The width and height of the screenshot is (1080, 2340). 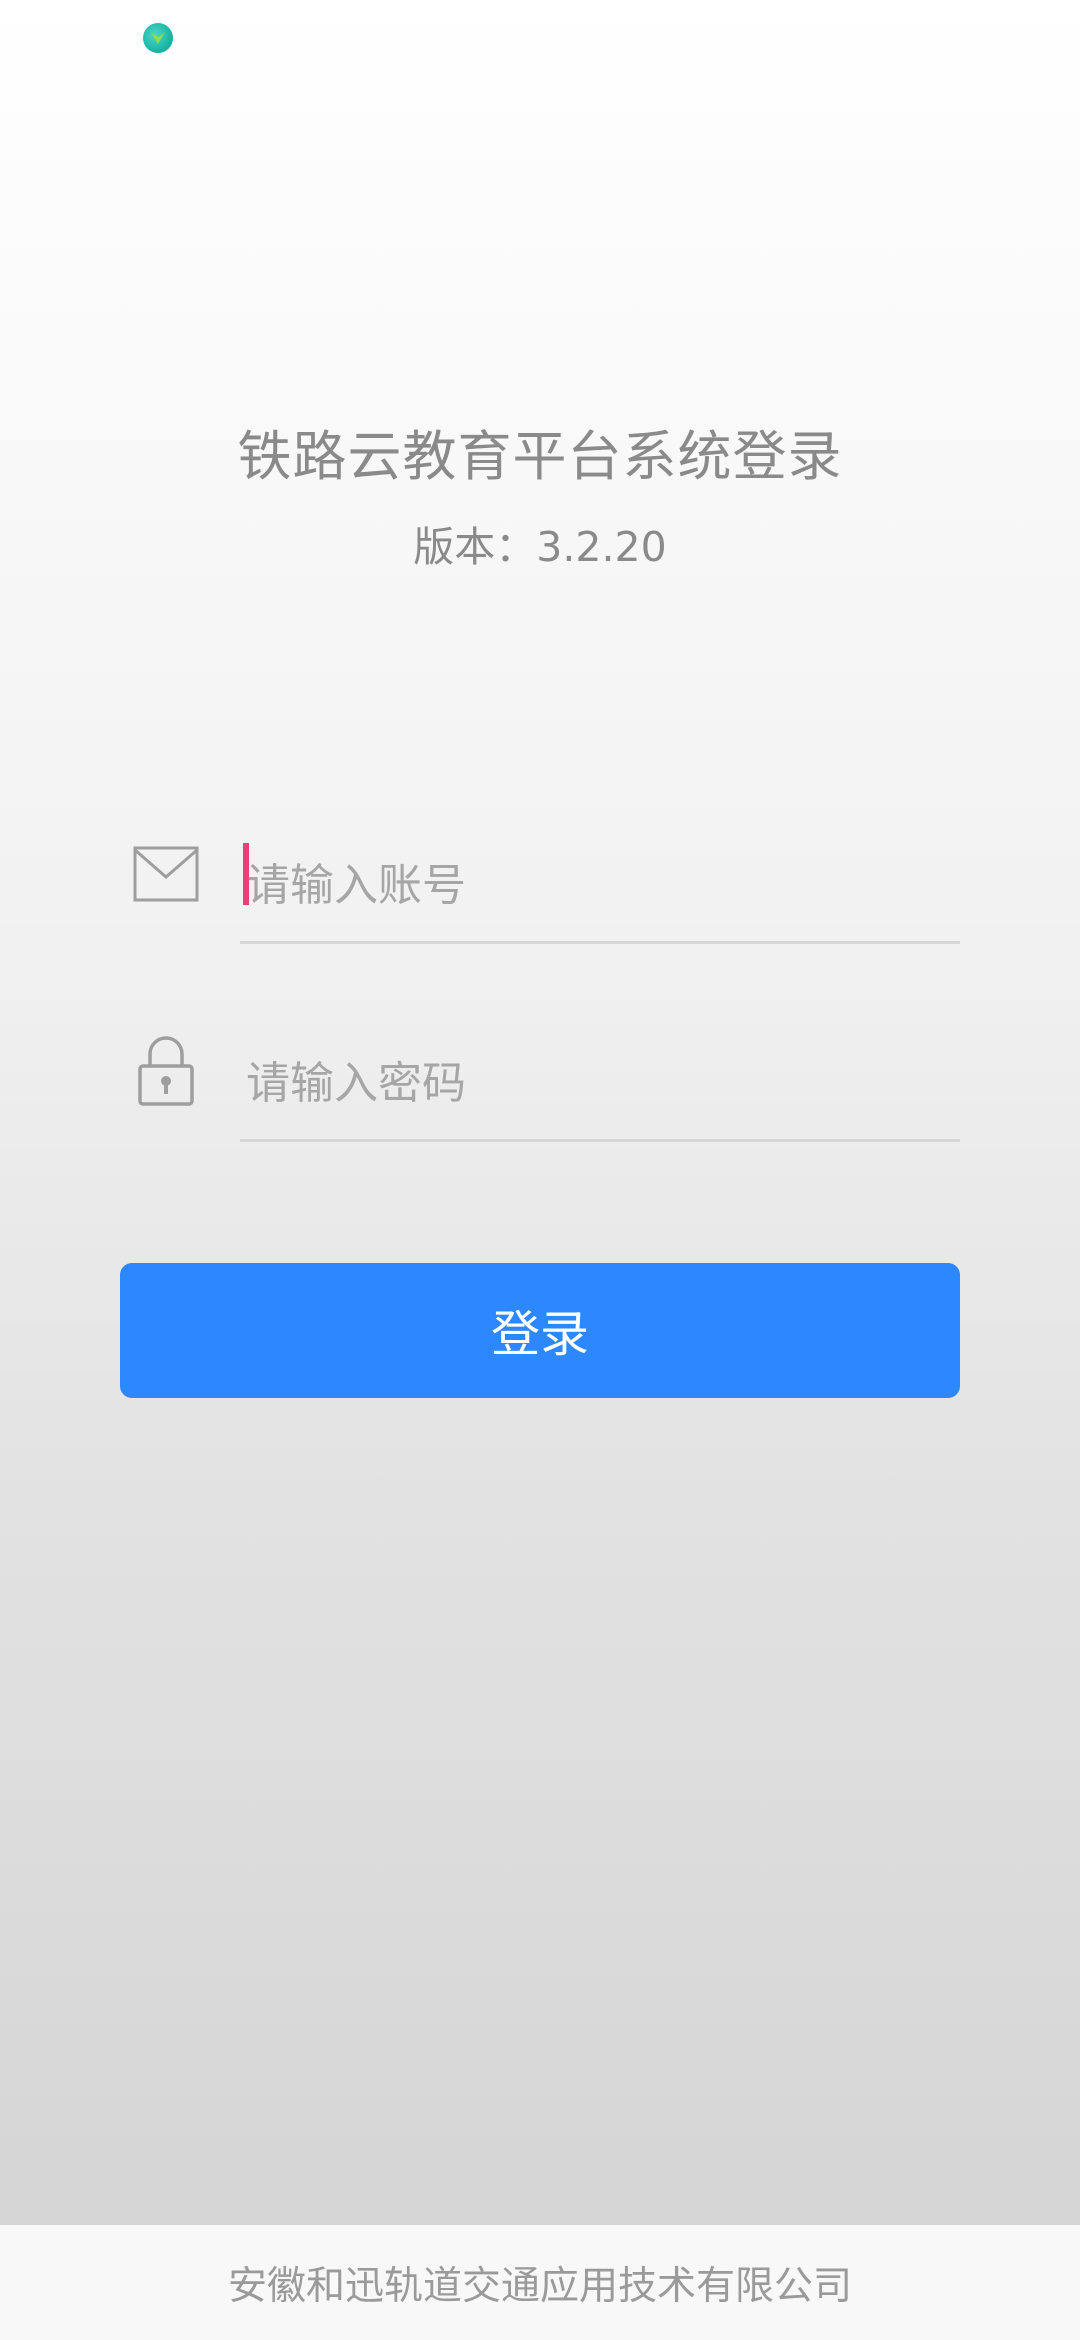 What do you see at coordinates (246, 874) in the screenshot?
I see `text-cursor` at bounding box center [246, 874].